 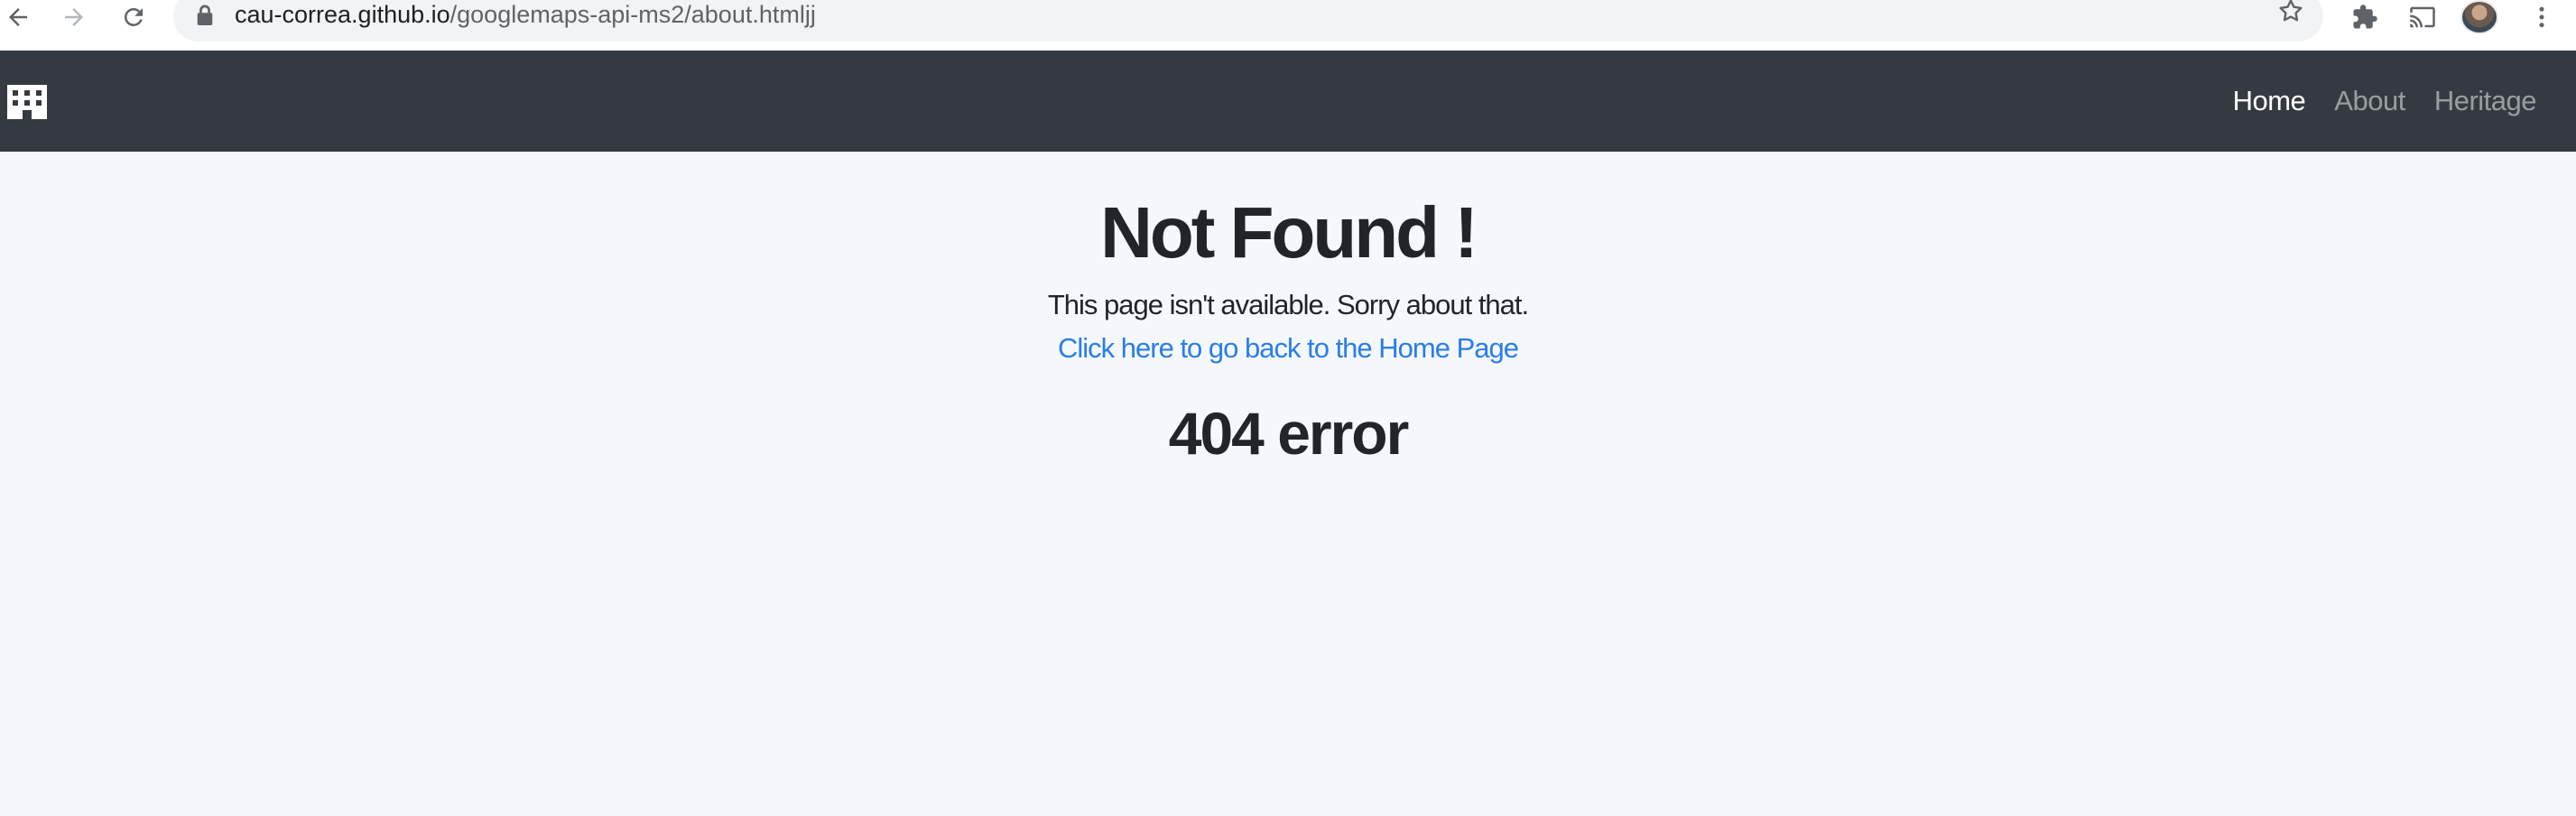 I want to click on back-button, so click(x=18, y=17).